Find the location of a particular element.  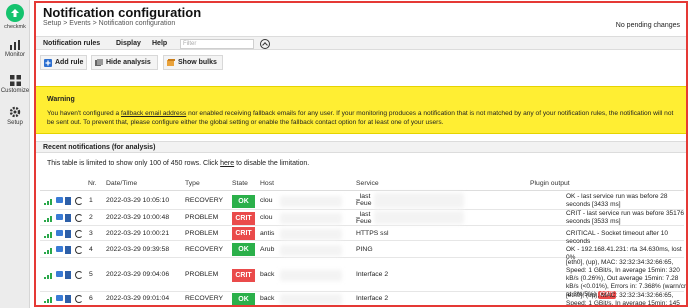

checkmk-logo-icon is located at coordinates (15, 13).